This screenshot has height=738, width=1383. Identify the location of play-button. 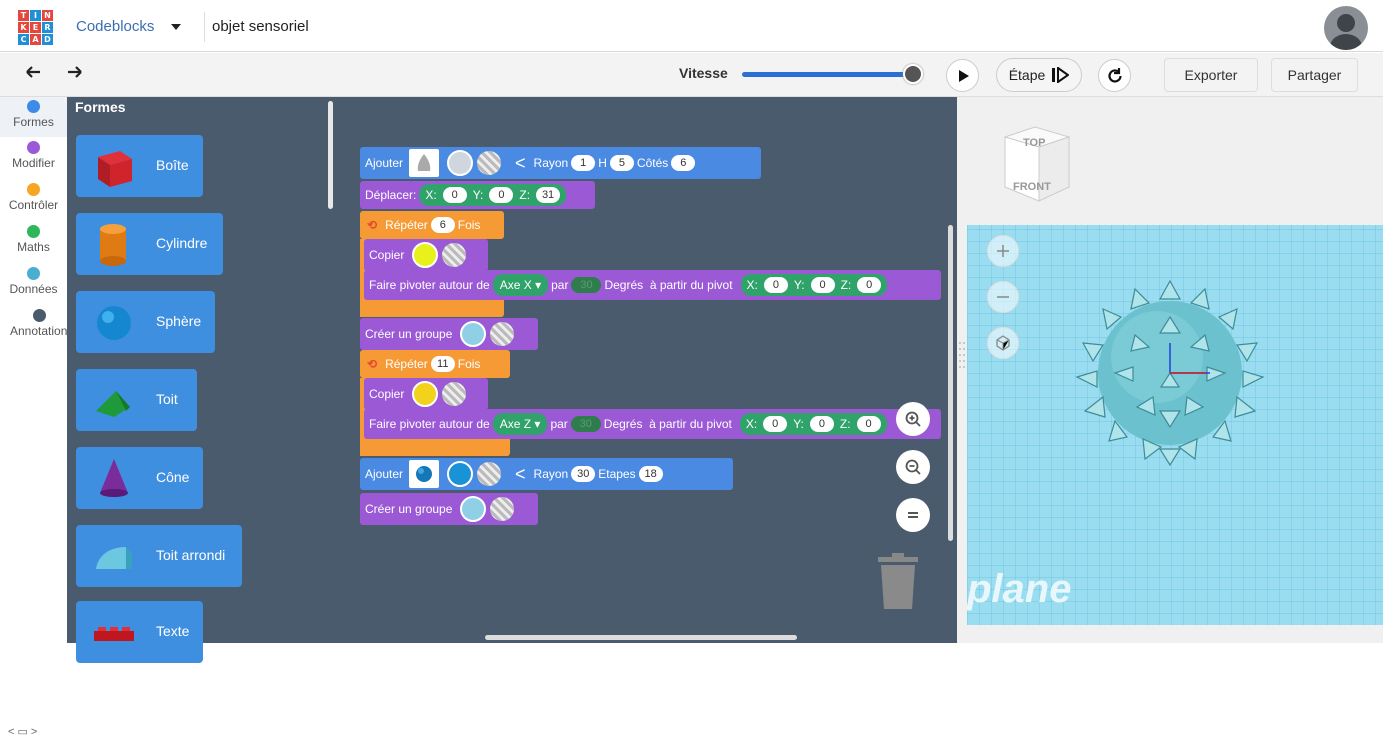
(962, 75).